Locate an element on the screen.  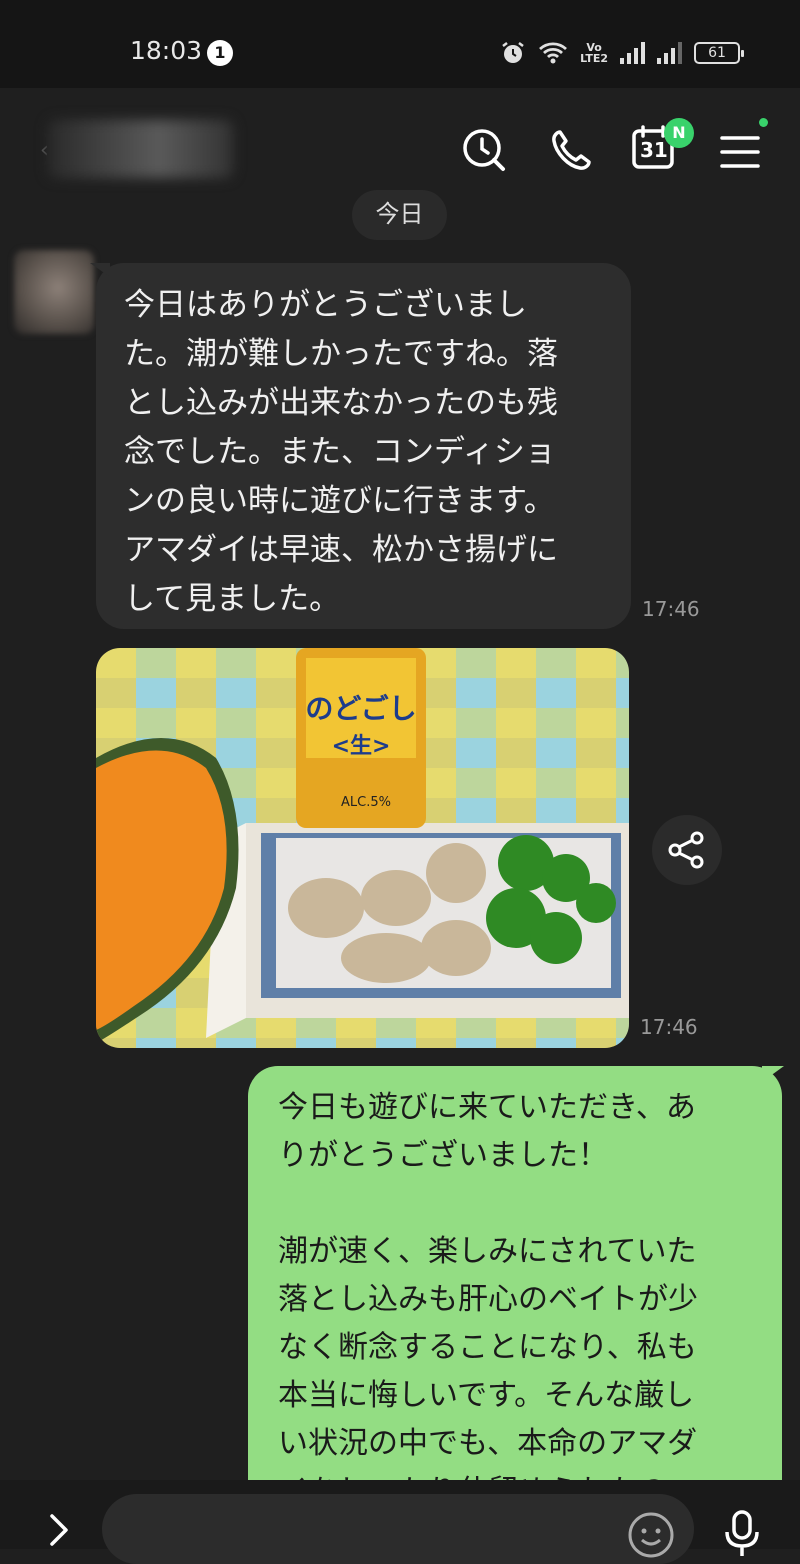
share-icon is located at coordinates (686, 850).